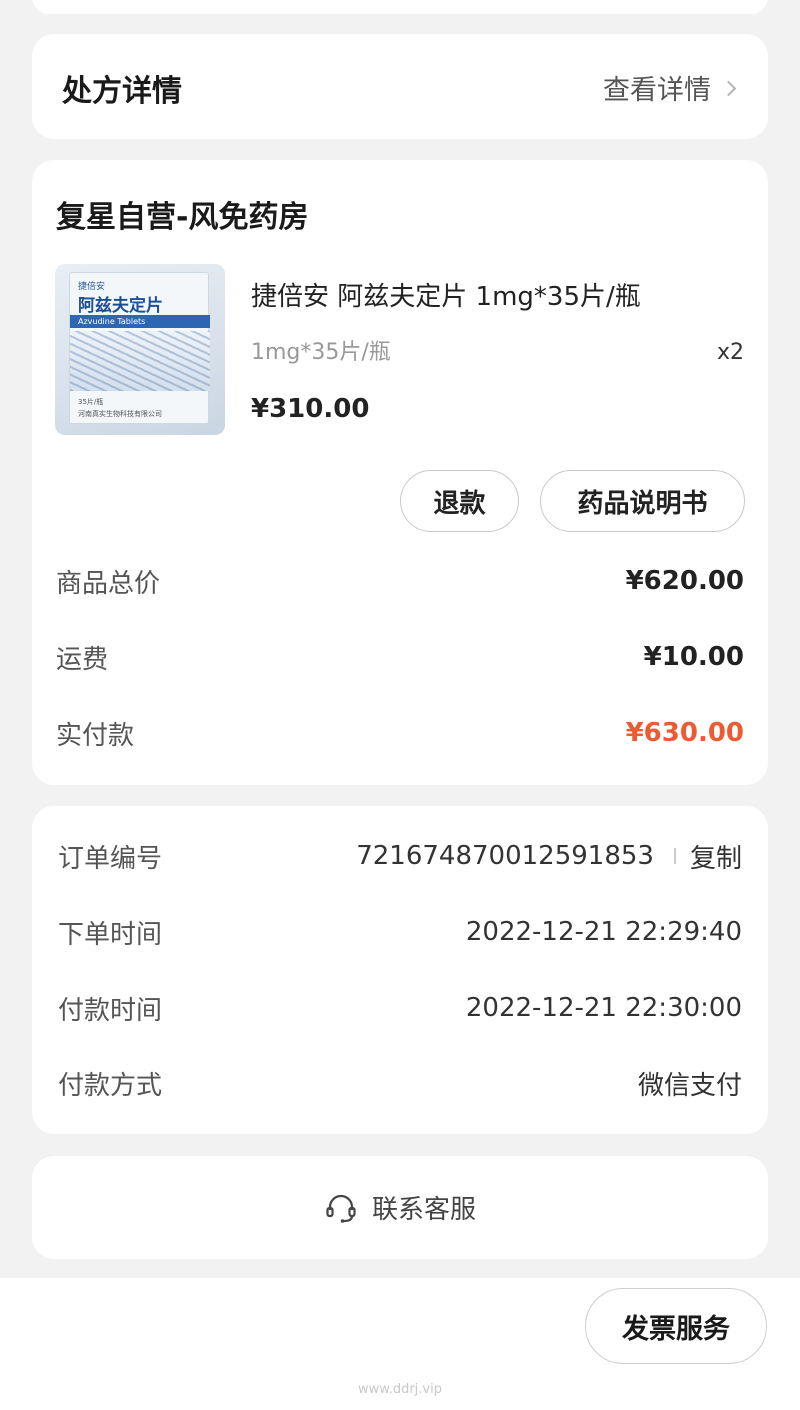 The width and height of the screenshot is (800, 1410). I want to click on view-details-link: 查看详情, so click(670, 87).